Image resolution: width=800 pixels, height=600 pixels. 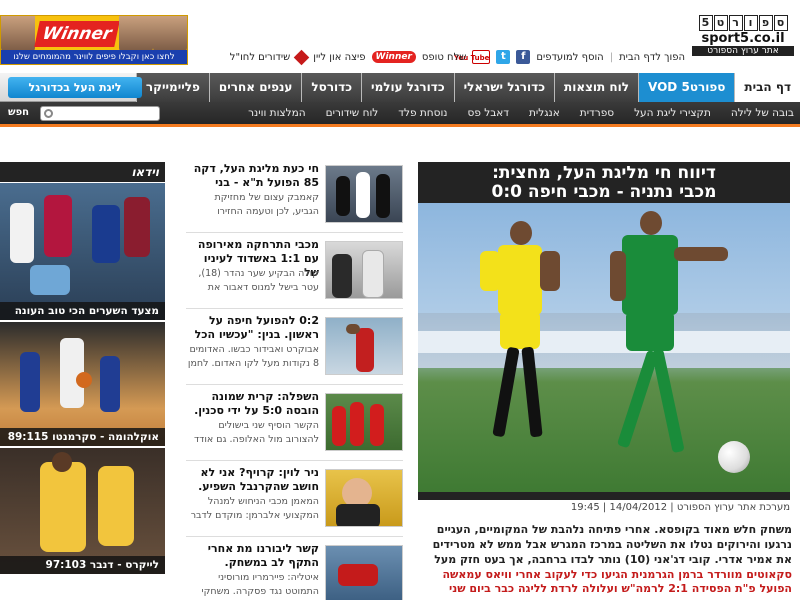 I want to click on logo-letter: ט, so click(x=720, y=23).